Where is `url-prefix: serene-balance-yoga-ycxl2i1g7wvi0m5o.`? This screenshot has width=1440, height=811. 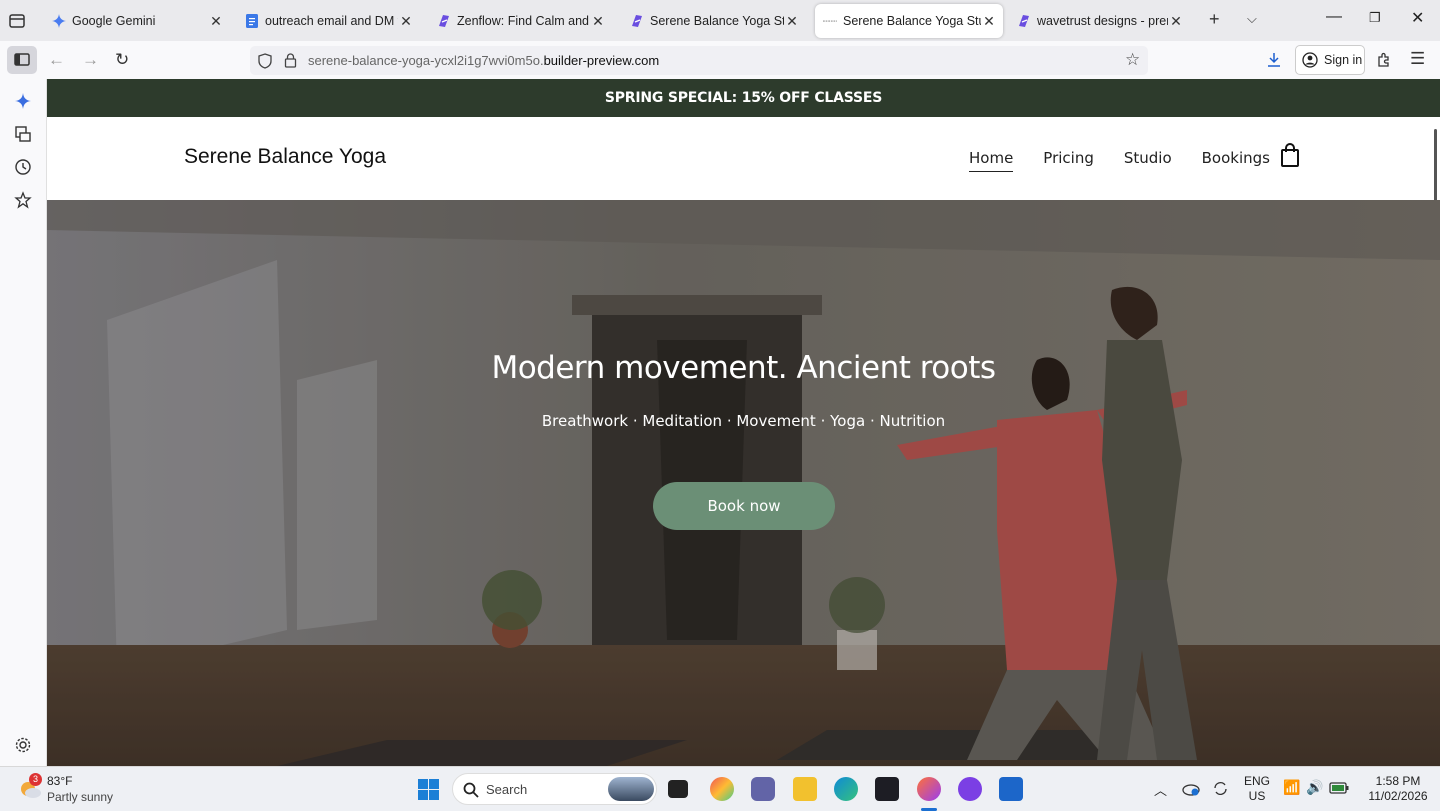 url-prefix: serene-balance-yoga-ycxl2i1g7wvi0m5o. is located at coordinates (426, 60).